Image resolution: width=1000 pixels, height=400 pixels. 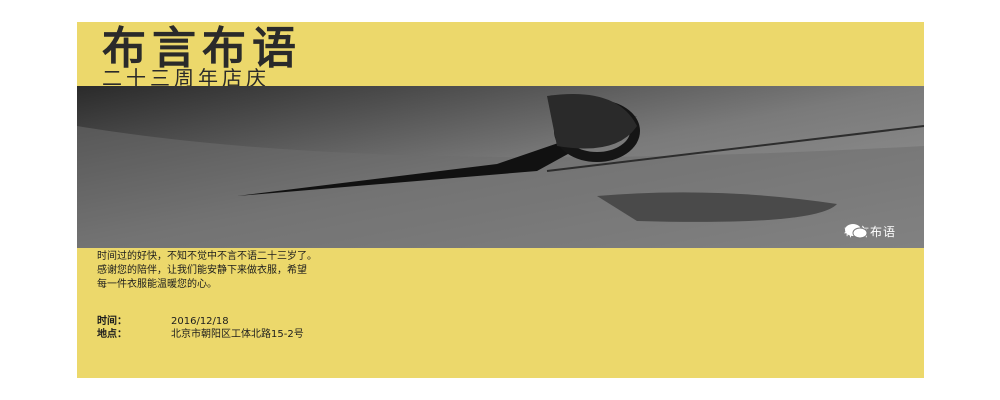 What do you see at coordinates (856, 231) in the screenshot?
I see `wechat-icon` at bounding box center [856, 231].